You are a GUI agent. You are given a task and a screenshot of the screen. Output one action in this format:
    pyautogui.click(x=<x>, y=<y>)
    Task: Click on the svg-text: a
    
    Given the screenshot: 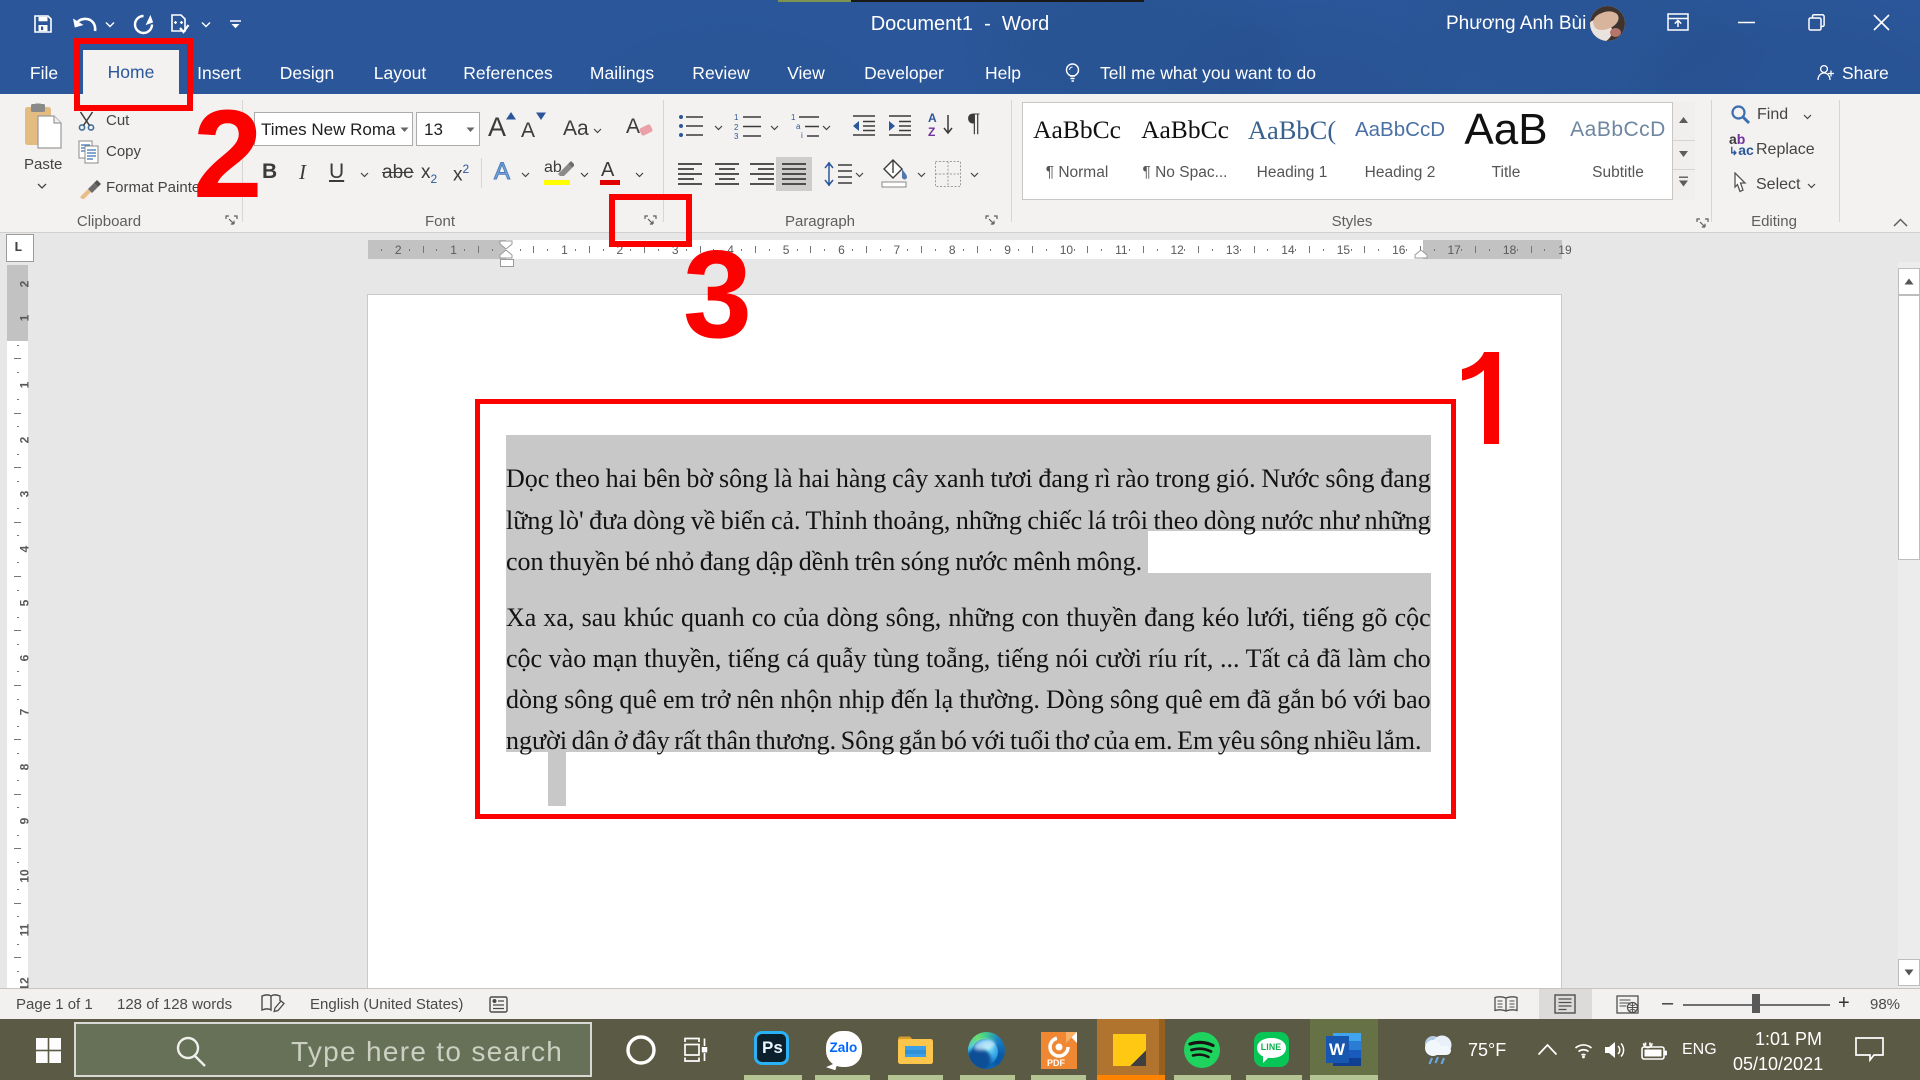 What is the action you would take?
    pyautogui.click(x=798, y=126)
    